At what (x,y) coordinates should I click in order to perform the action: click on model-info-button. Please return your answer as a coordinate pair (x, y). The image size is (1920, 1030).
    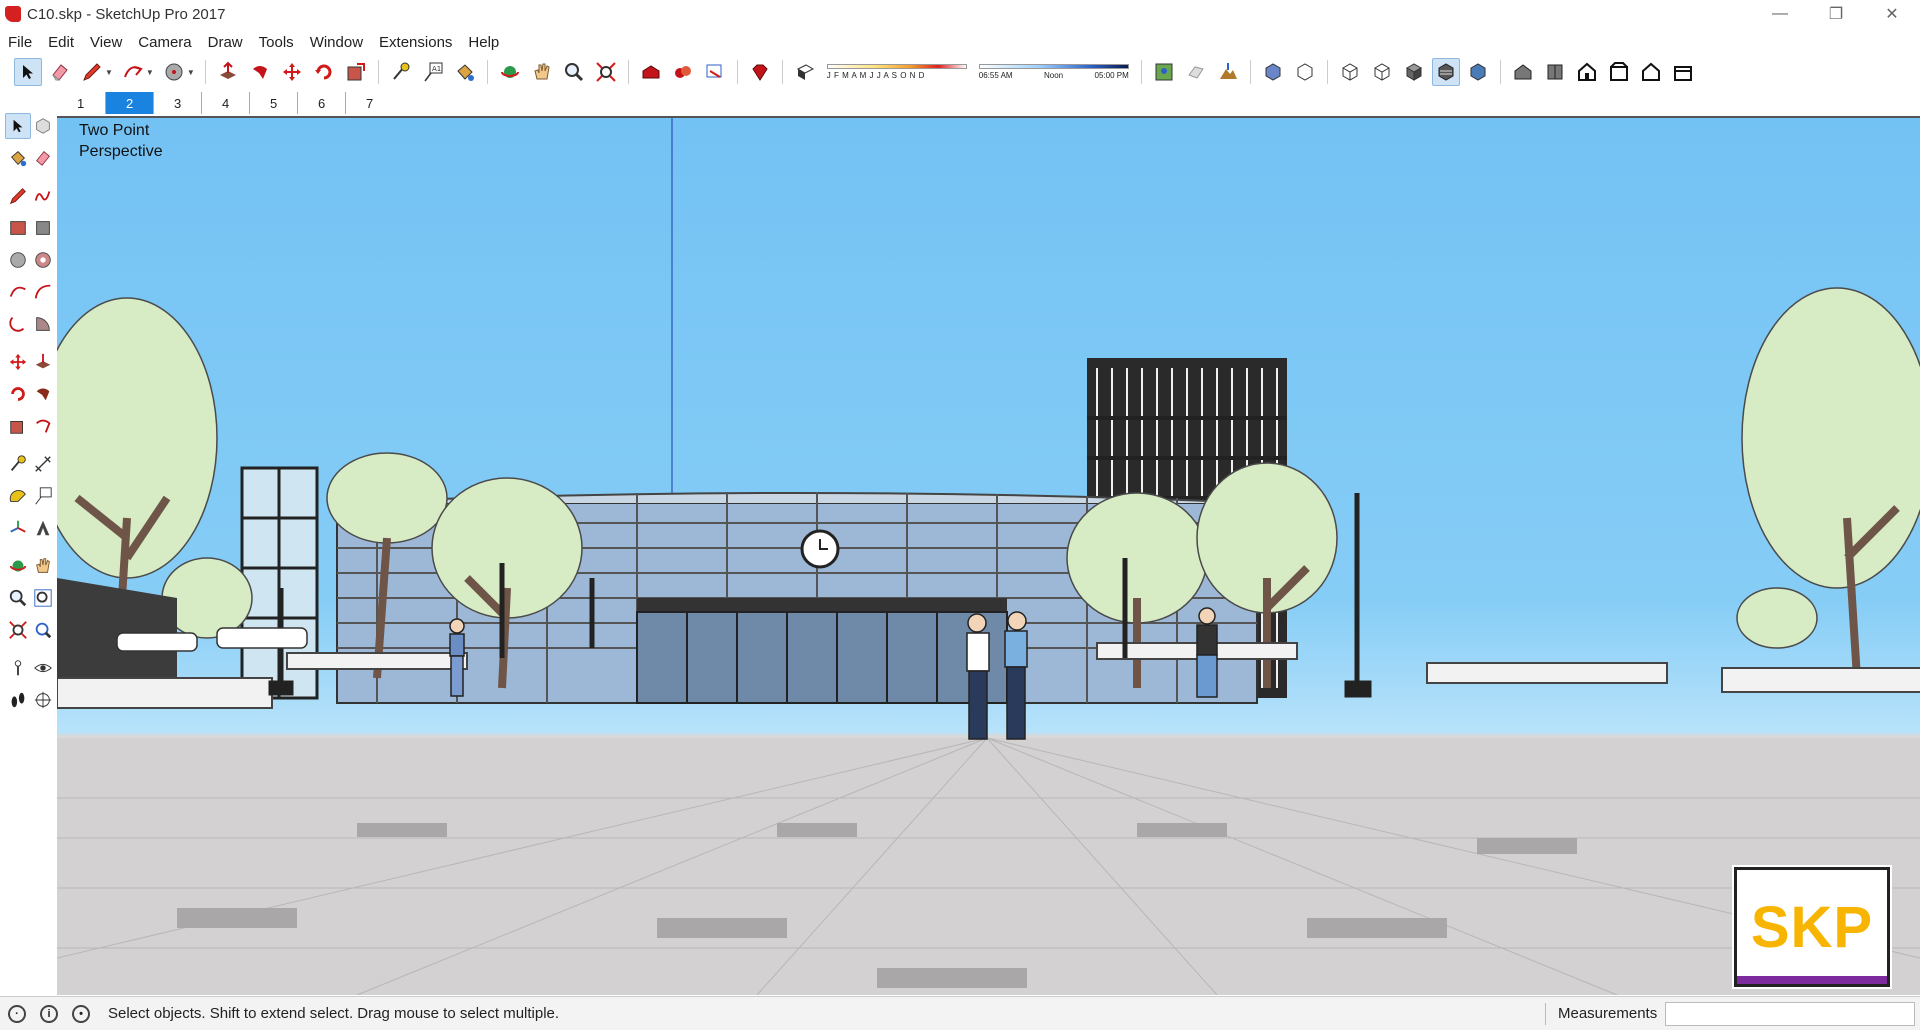
    Looking at the image, I should click on (1164, 72).